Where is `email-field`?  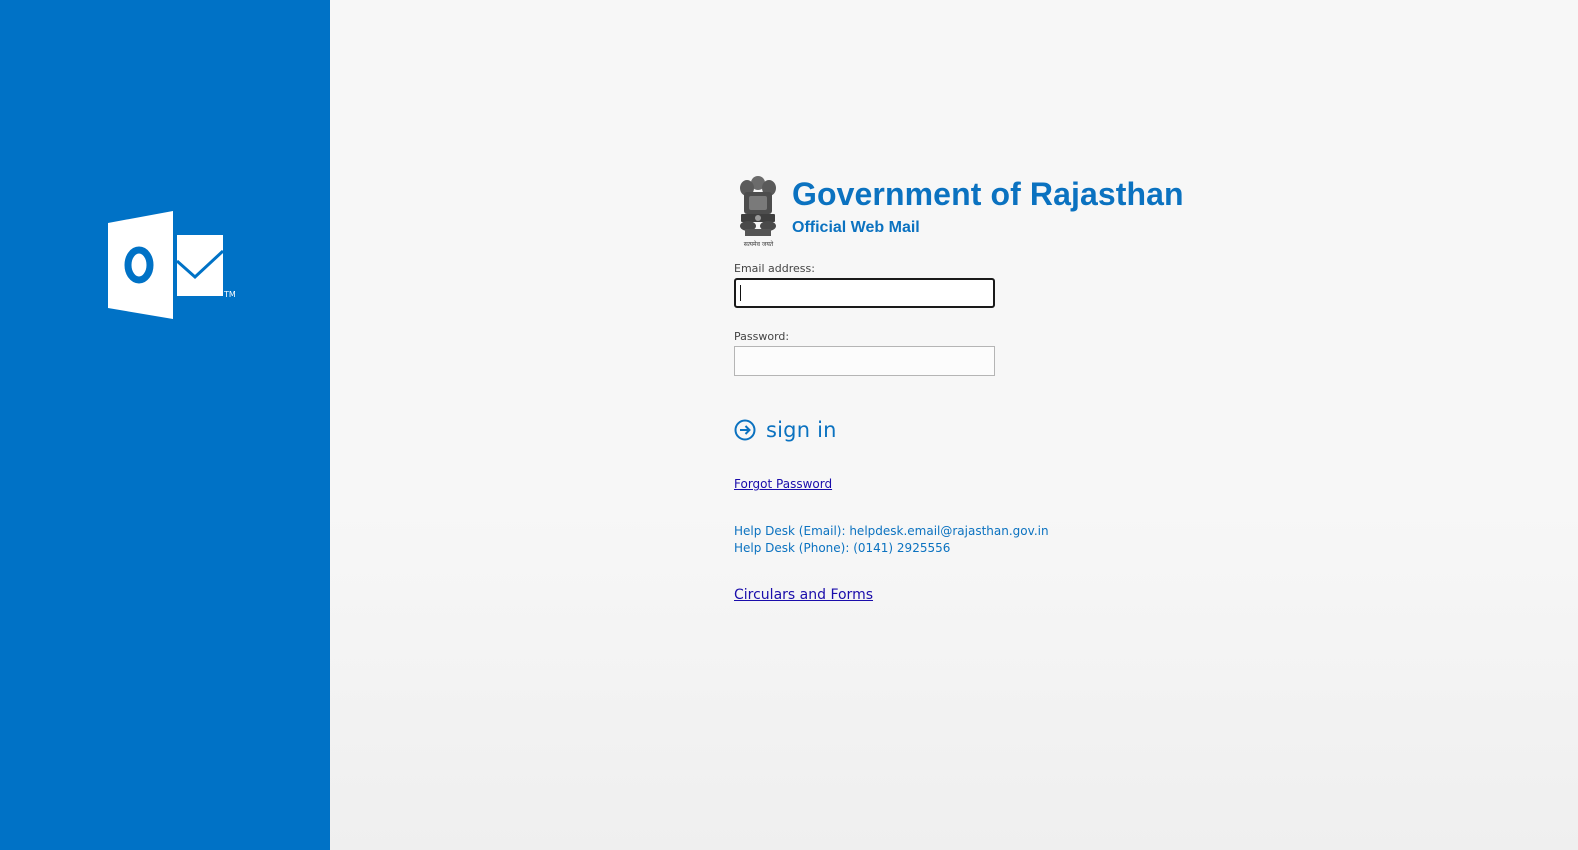 email-field is located at coordinates (864, 293).